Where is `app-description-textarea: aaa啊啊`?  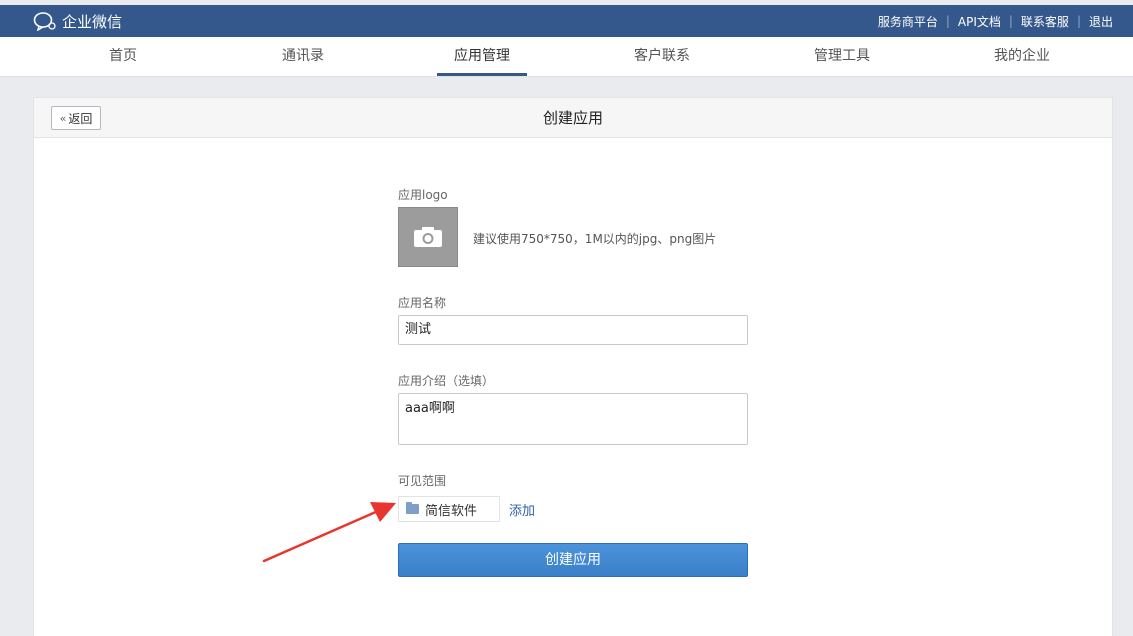 app-description-textarea: aaa啊啊 is located at coordinates (573, 419).